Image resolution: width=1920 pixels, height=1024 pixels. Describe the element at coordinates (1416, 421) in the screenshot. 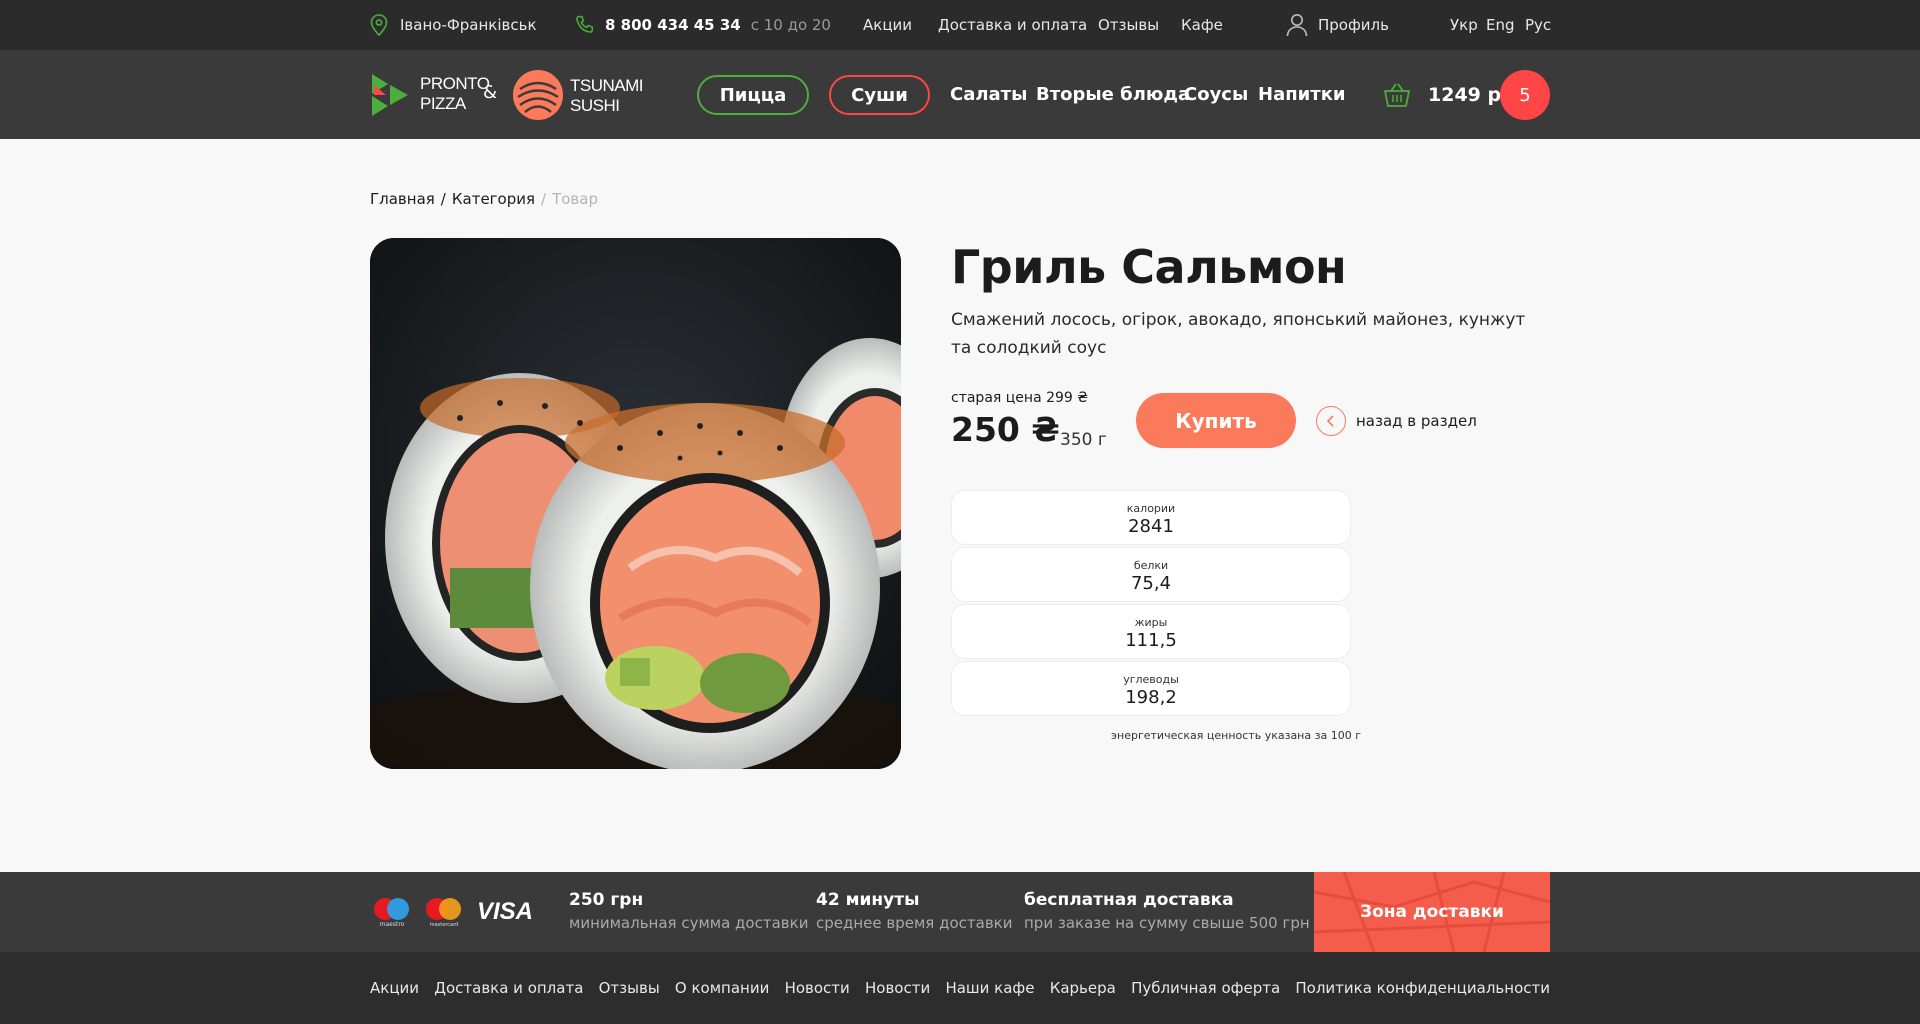

I see `back-to-section-link: назад в раздел` at that location.